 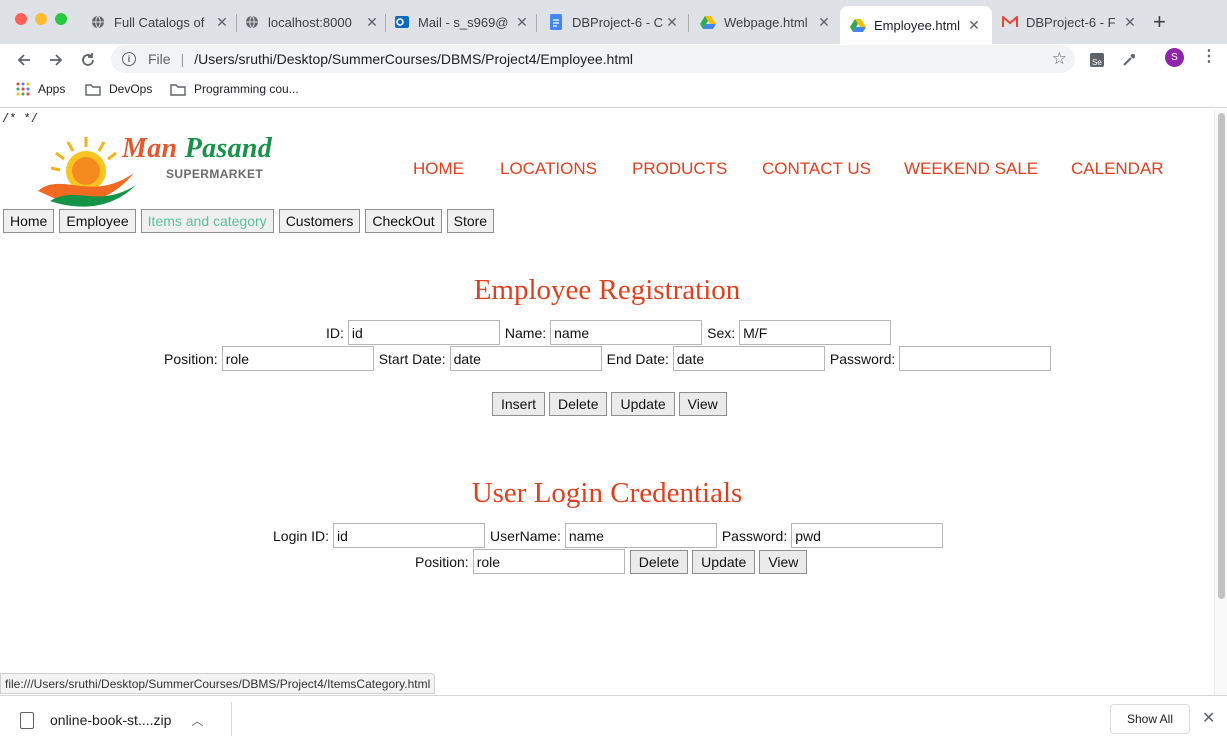 I want to click on password-input, so click(x=975, y=358).